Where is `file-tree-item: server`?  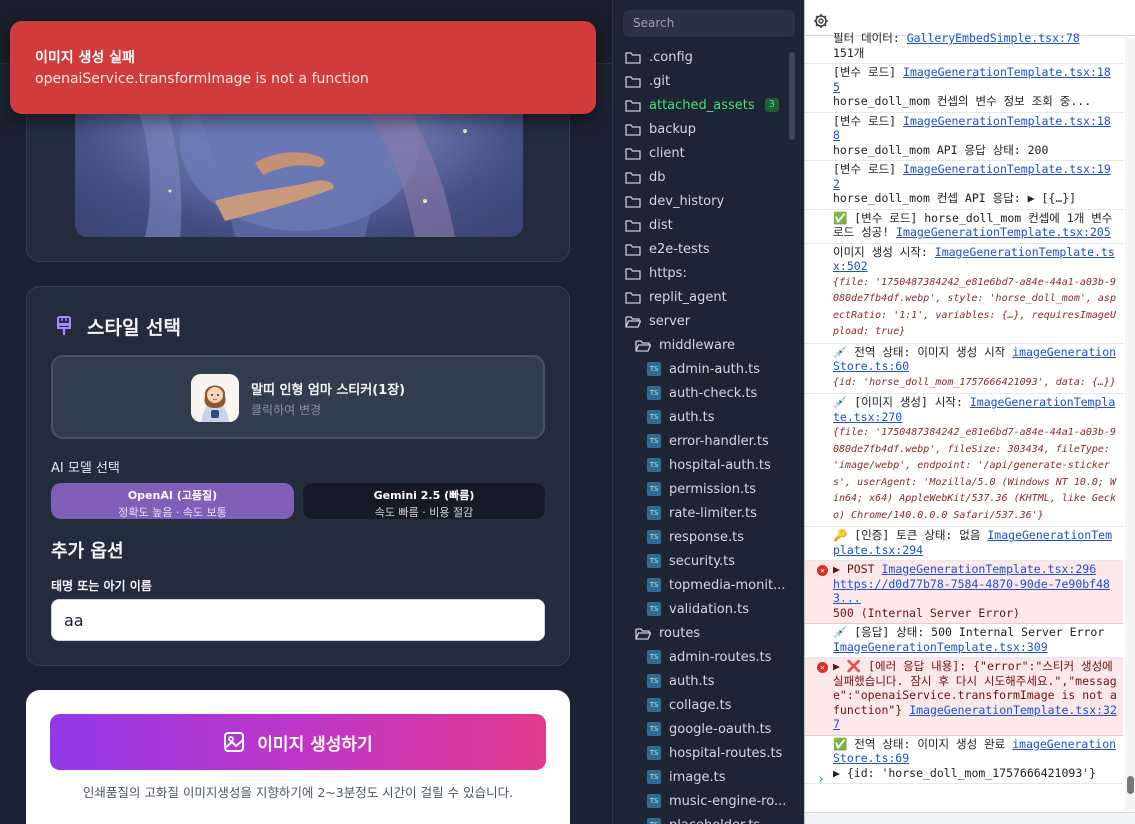
file-tree-item: server is located at coordinates (657, 321).